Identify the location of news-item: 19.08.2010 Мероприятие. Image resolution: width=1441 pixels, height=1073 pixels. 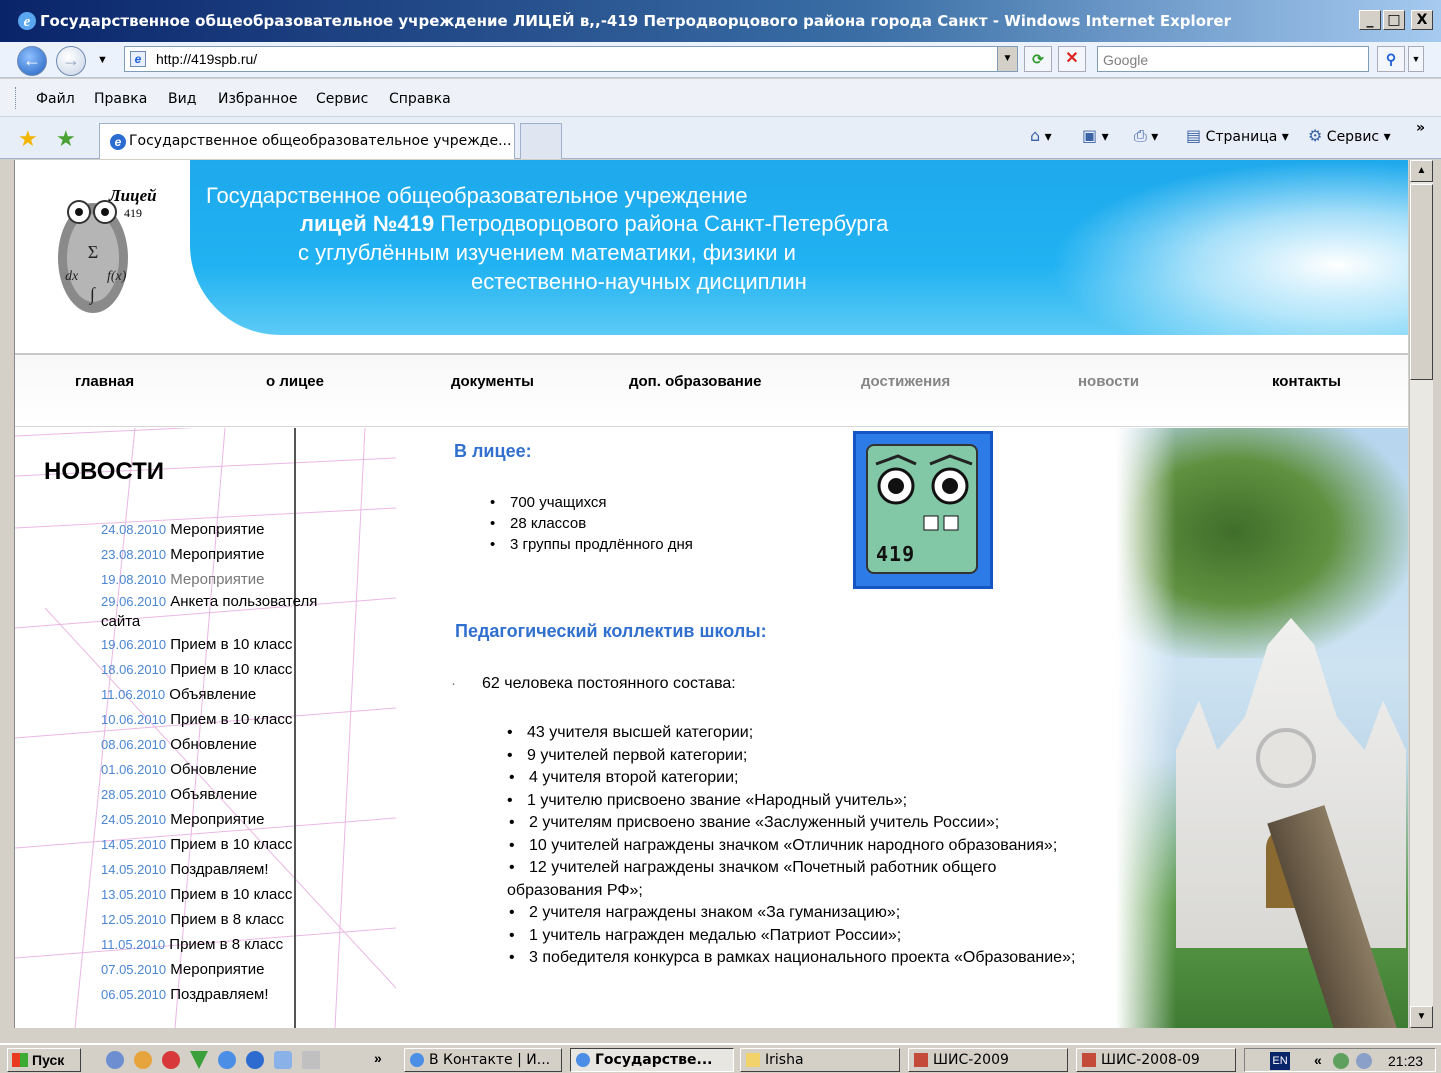
(221, 579).